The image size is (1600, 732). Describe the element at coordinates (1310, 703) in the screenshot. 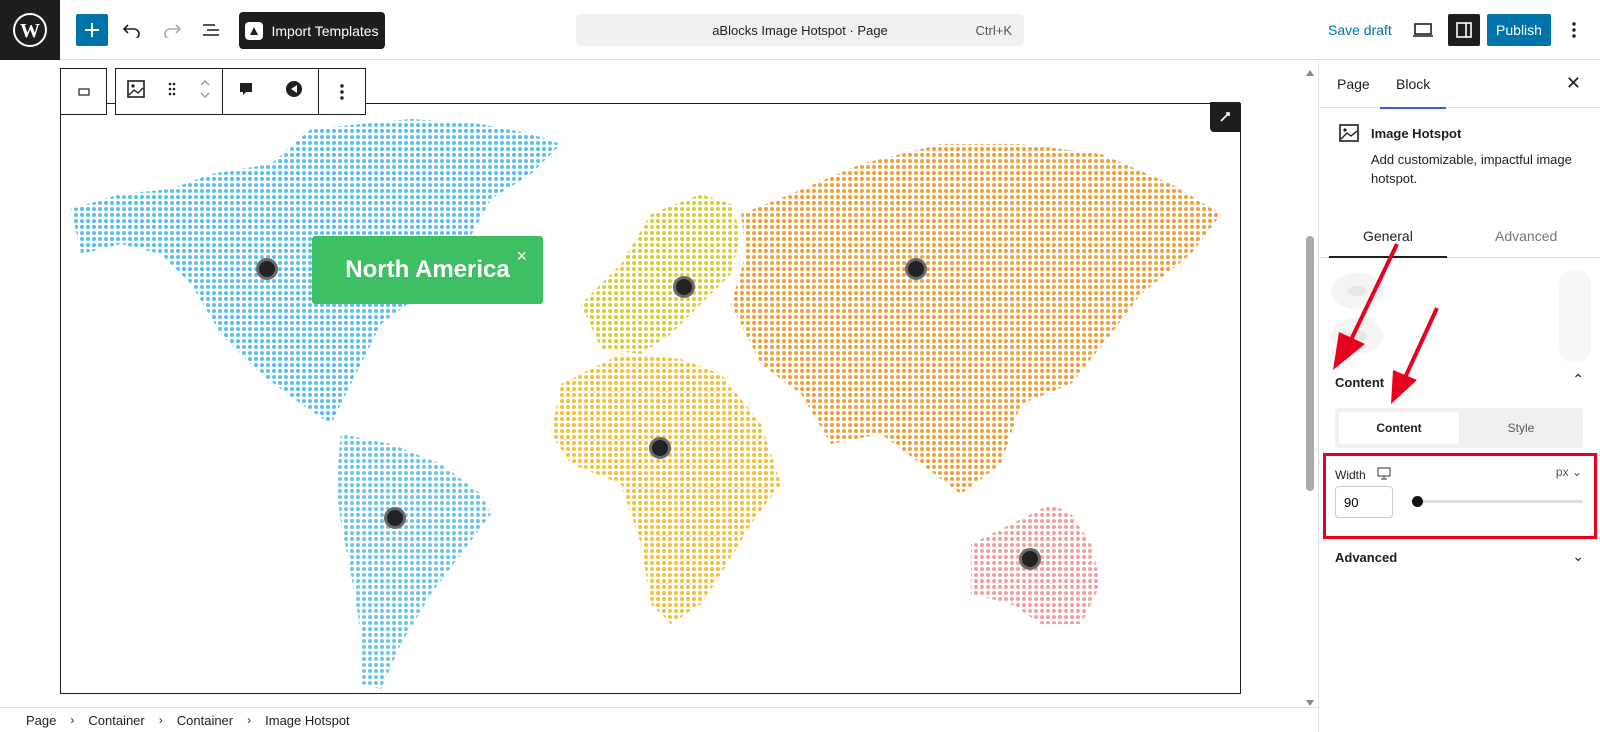

I see `scroll-down-icon` at that location.